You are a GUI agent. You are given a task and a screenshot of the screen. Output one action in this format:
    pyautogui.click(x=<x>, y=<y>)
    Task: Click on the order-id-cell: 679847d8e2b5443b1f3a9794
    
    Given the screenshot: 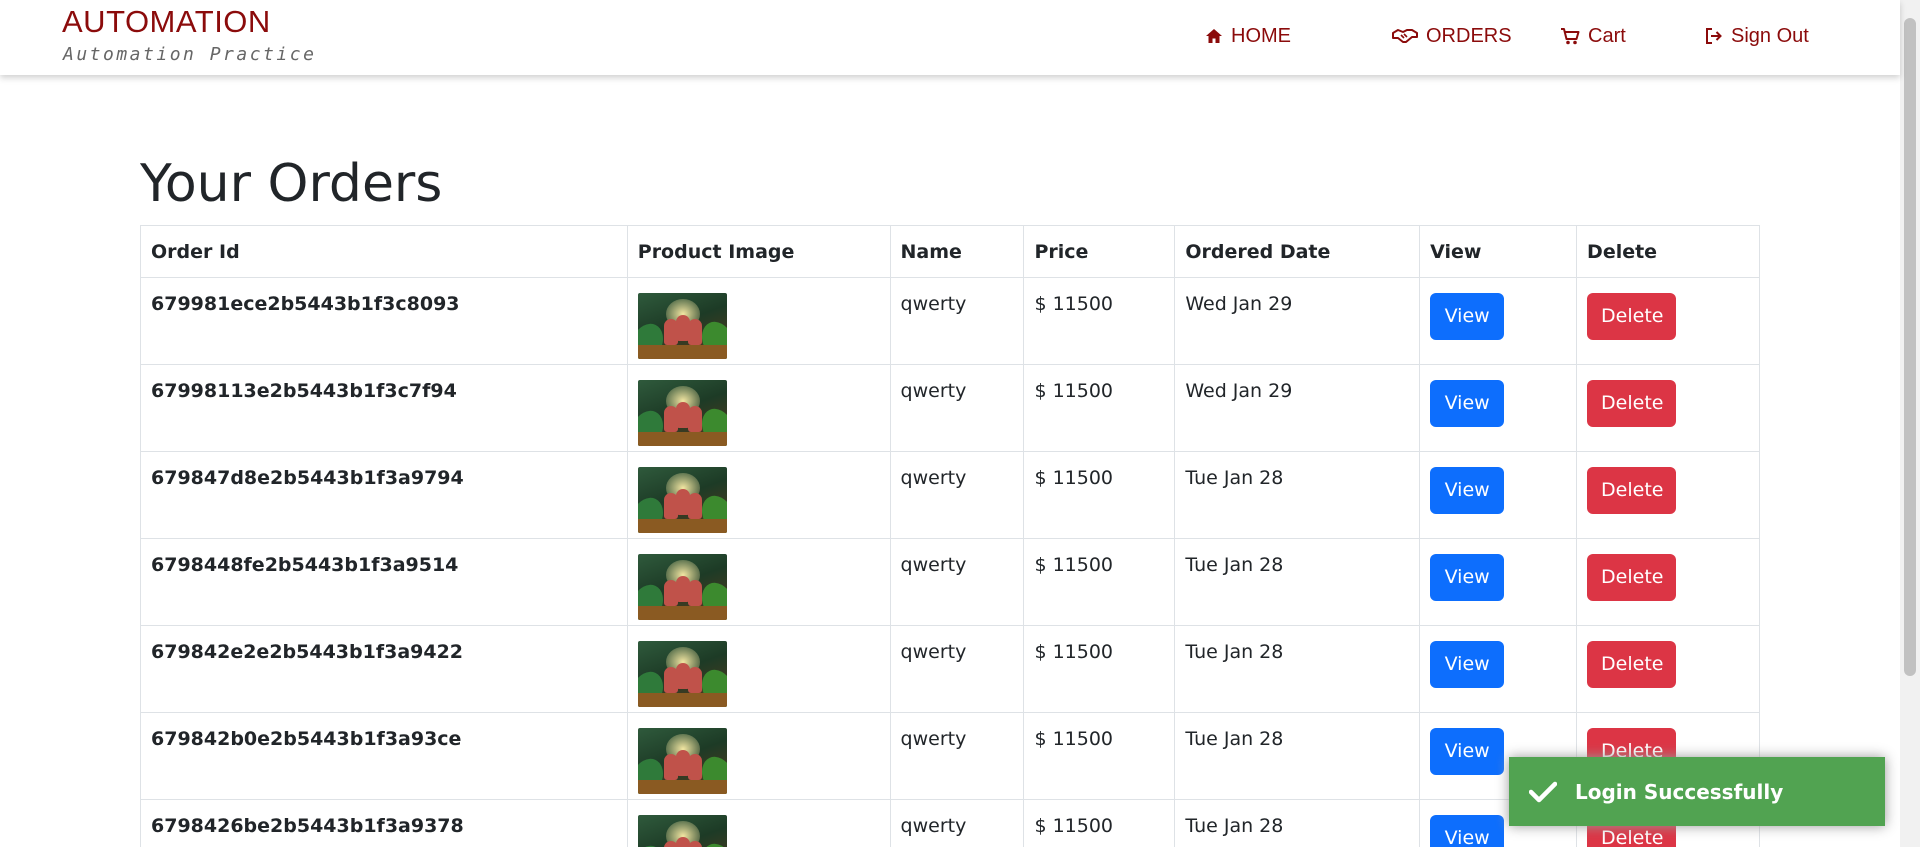 What is the action you would take?
    pyautogui.click(x=384, y=495)
    